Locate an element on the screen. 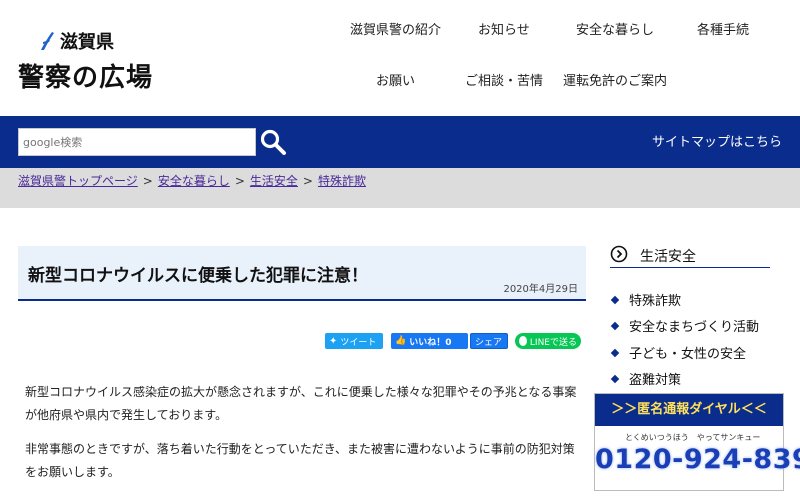  sidebar-item-theft: 盗難対策 is located at coordinates (646, 378).